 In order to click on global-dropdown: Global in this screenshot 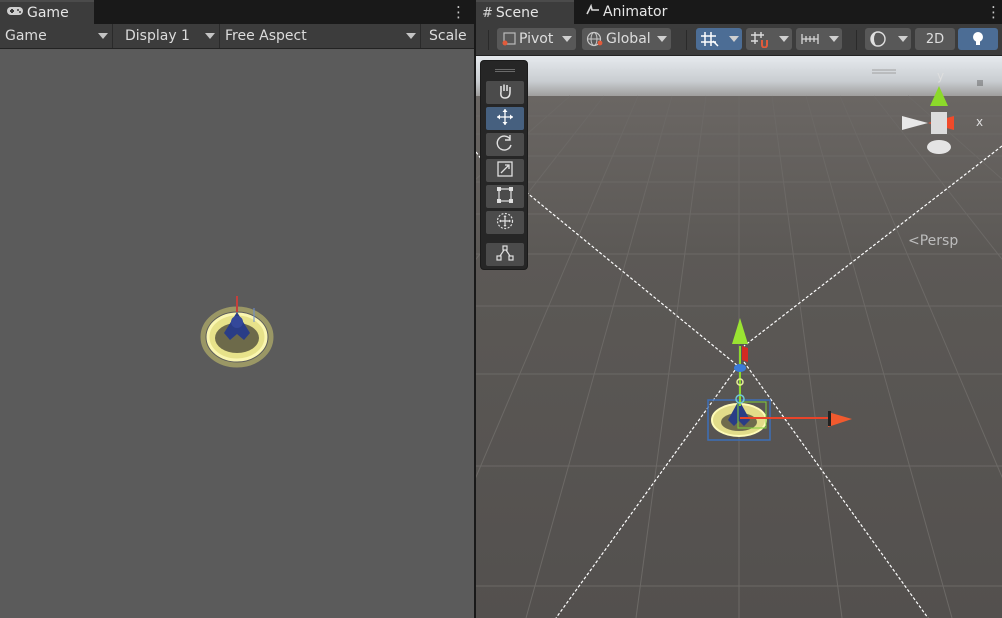, I will do `click(626, 39)`.